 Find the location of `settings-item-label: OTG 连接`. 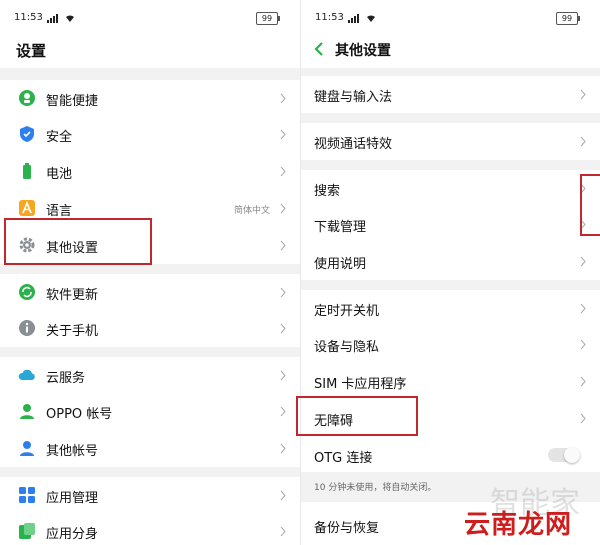

settings-item-label: OTG 连接 is located at coordinates (343, 458).